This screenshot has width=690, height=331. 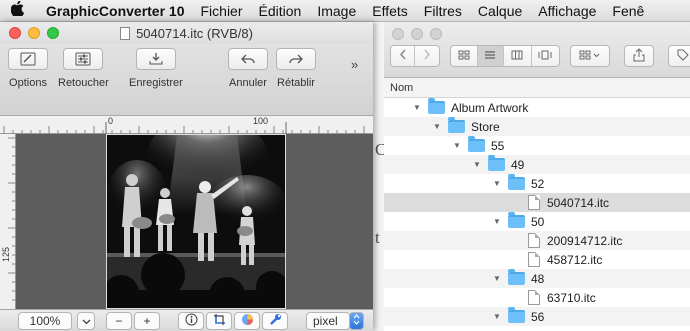 What do you see at coordinates (186, 125) in the screenshot?
I see `horizontal-ruler: 0 100` at bounding box center [186, 125].